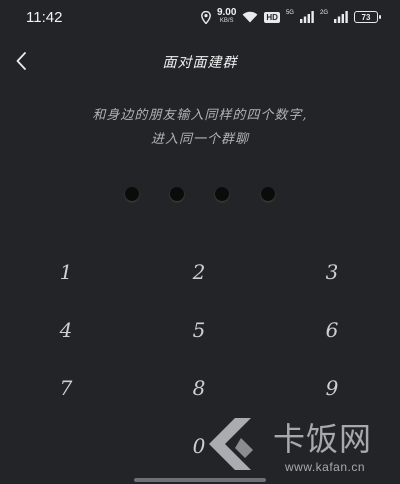 The height and width of the screenshot is (484, 400). What do you see at coordinates (206, 17) in the screenshot?
I see `location-icon` at bounding box center [206, 17].